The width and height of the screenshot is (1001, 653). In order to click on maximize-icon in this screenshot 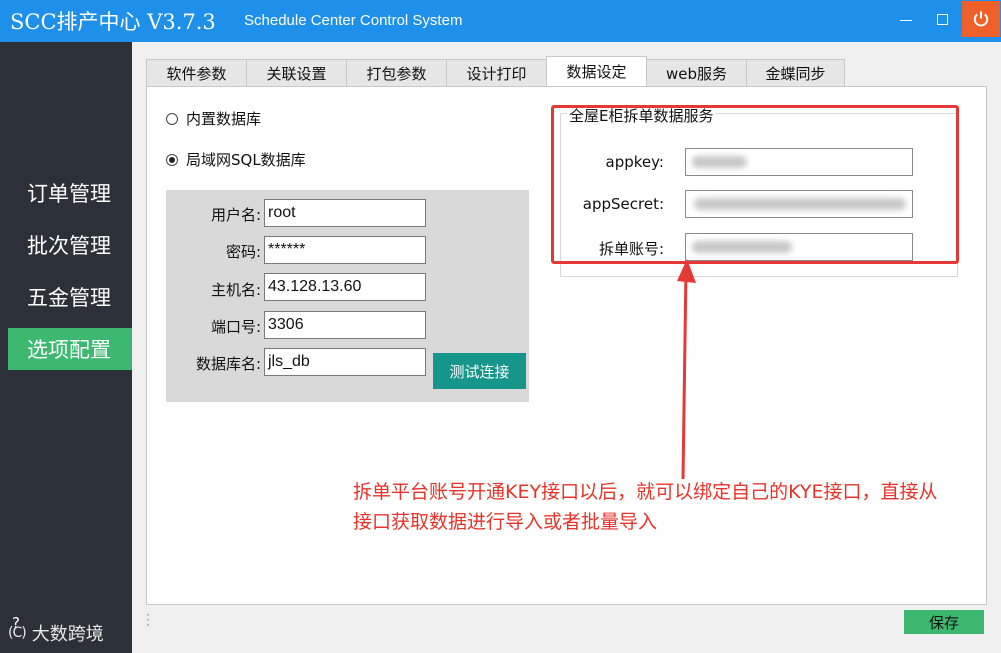, I will do `click(942, 19)`.